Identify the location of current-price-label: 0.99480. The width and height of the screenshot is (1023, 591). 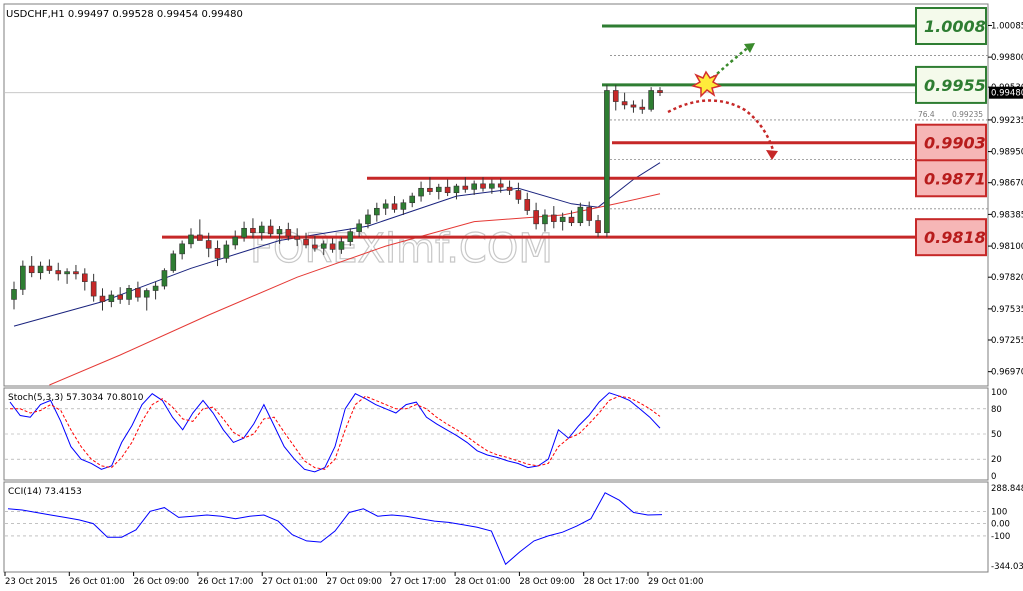
(1007, 94).